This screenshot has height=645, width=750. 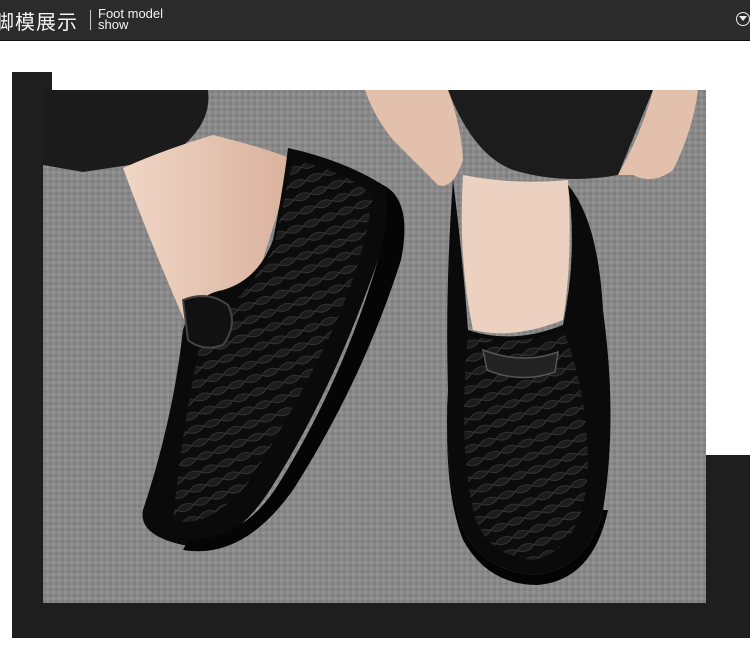 What do you see at coordinates (381, 620) in the screenshot?
I see `decorative-frame-bottom` at bounding box center [381, 620].